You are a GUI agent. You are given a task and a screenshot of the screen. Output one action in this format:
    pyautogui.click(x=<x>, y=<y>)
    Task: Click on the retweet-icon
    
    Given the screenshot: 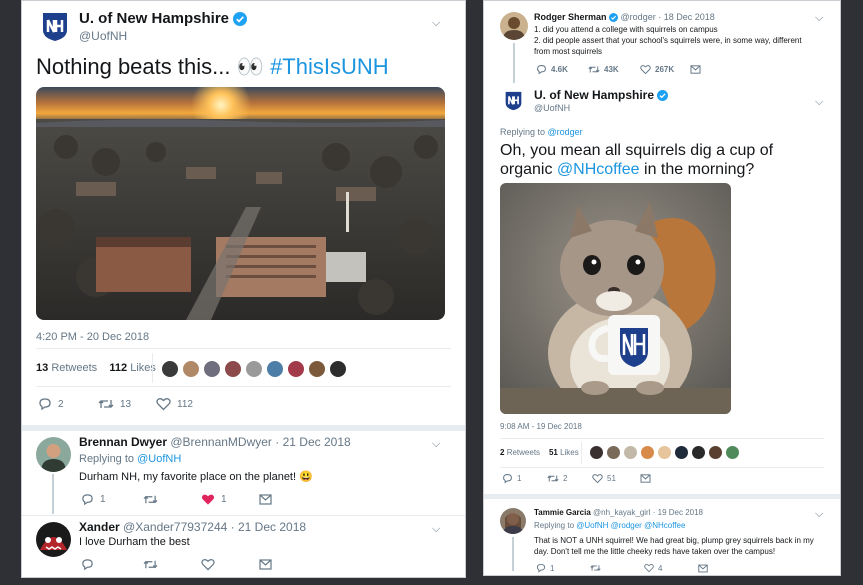 What is the action you would take?
    pyautogui.click(x=553, y=478)
    